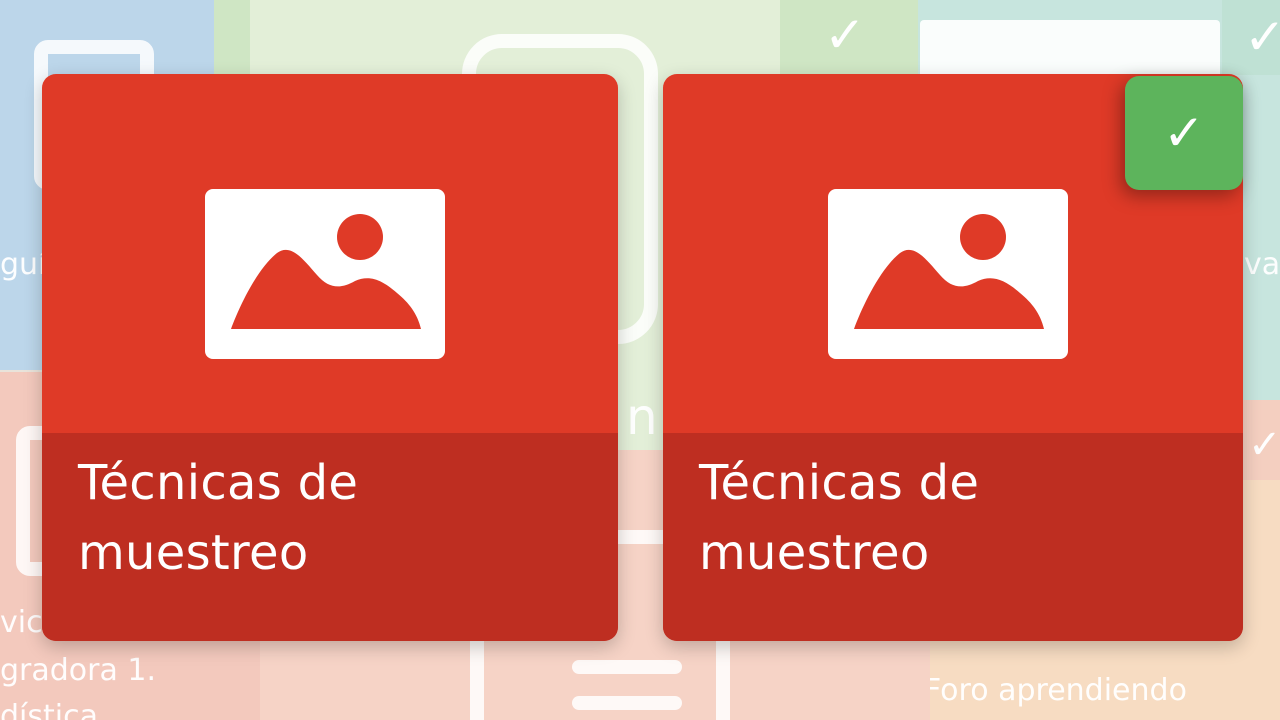 The width and height of the screenshot is (1280, 720). Describe the element at coordinates (49, 709) in the screenshot. I see `tile-label: dística` at that location.